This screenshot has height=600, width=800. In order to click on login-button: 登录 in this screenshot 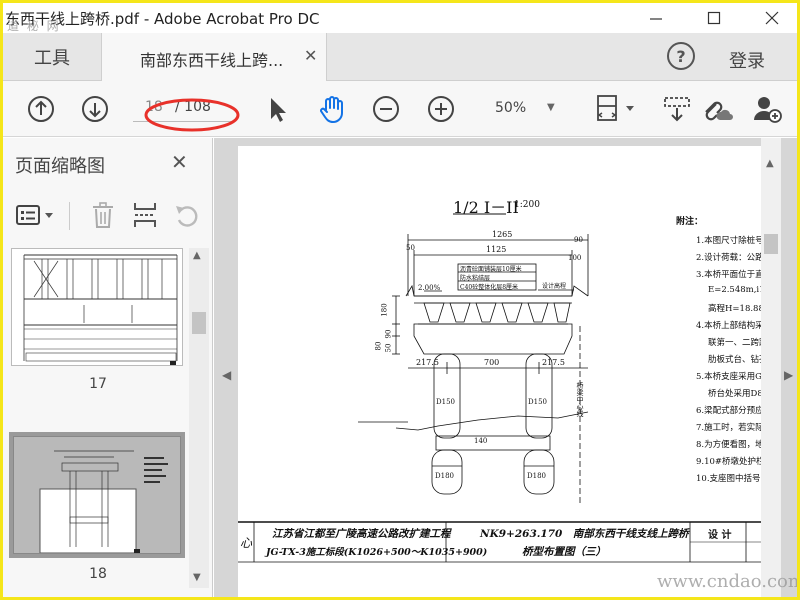, I will do `click(747, 60)`.